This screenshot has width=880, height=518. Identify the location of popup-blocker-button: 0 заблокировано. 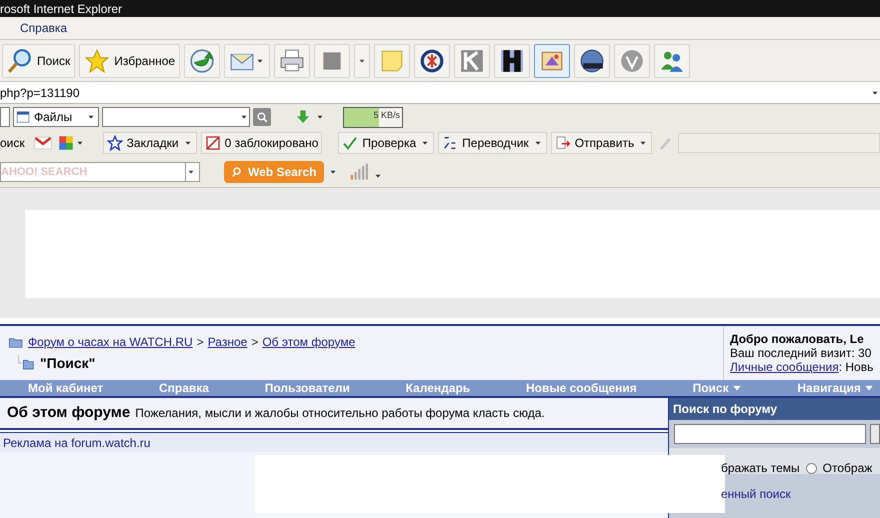
(261, 143).